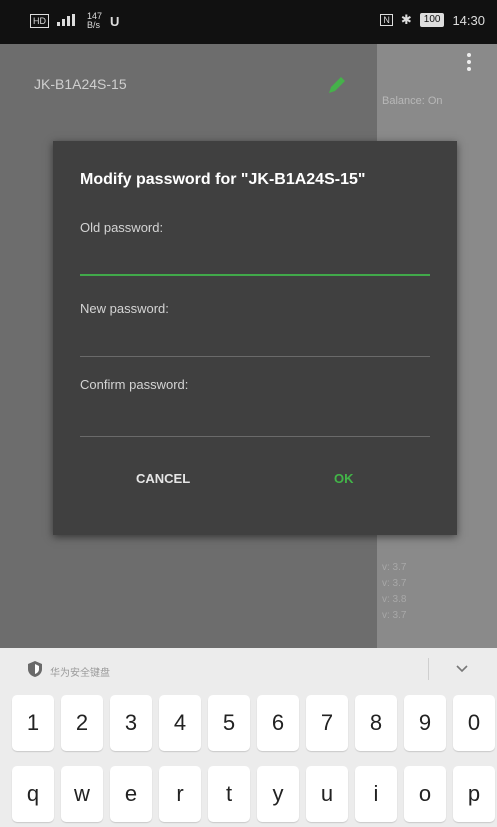 The width and height of the screenshot is (497, 827). I want to click on key-e: e, so click(131, 794).